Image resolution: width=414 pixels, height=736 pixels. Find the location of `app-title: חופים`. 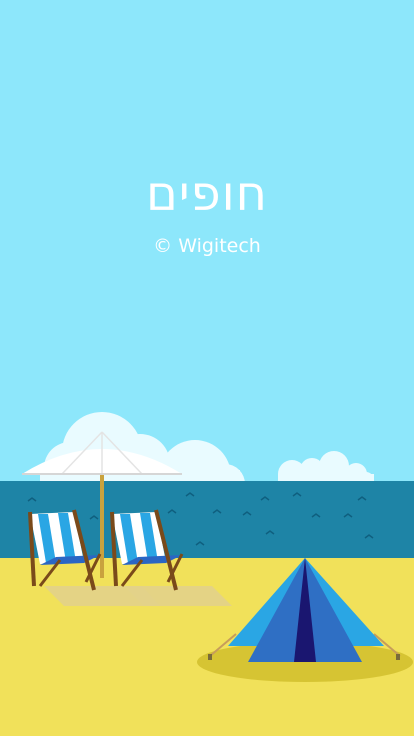

app-title: חופים is located at coordinates (207, 194).